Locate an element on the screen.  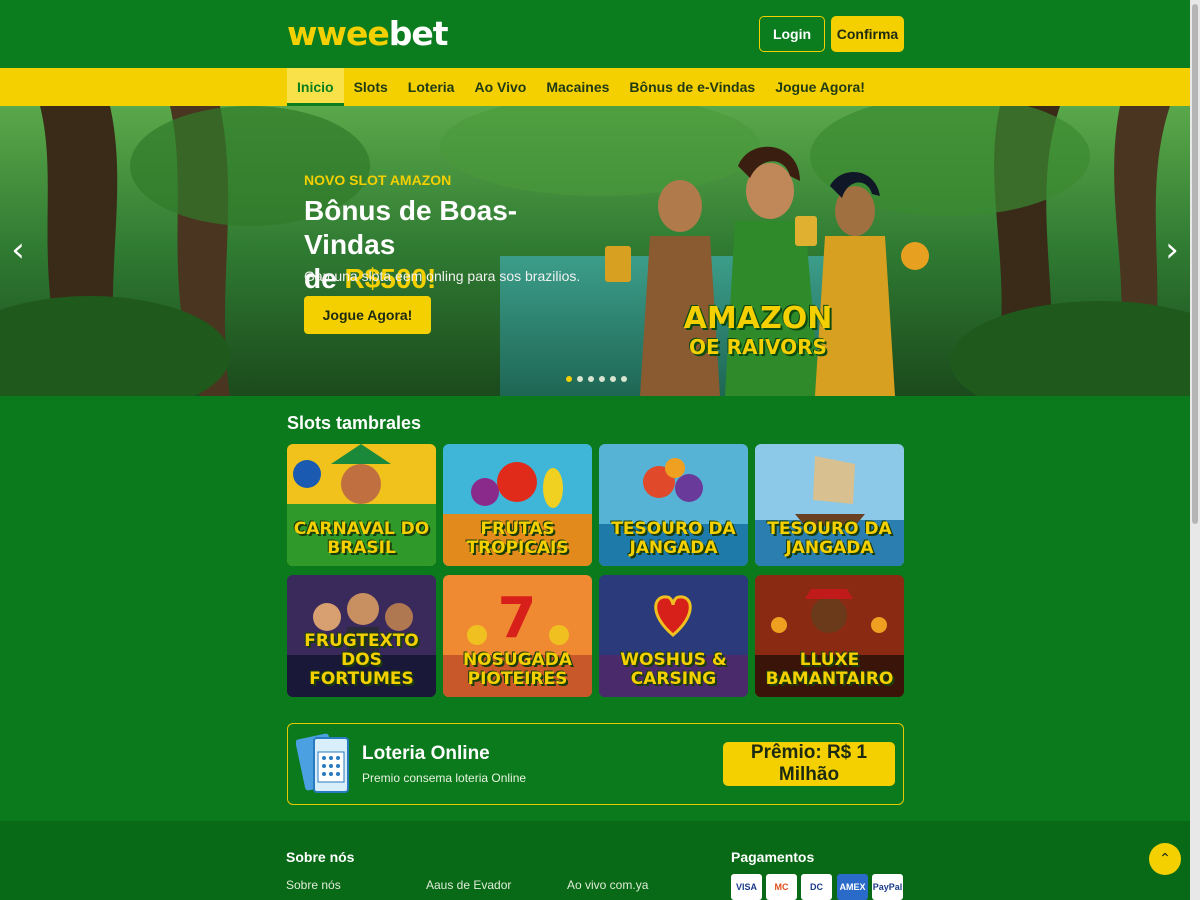
page-scrollbar is located at coordinates (1195, 450).